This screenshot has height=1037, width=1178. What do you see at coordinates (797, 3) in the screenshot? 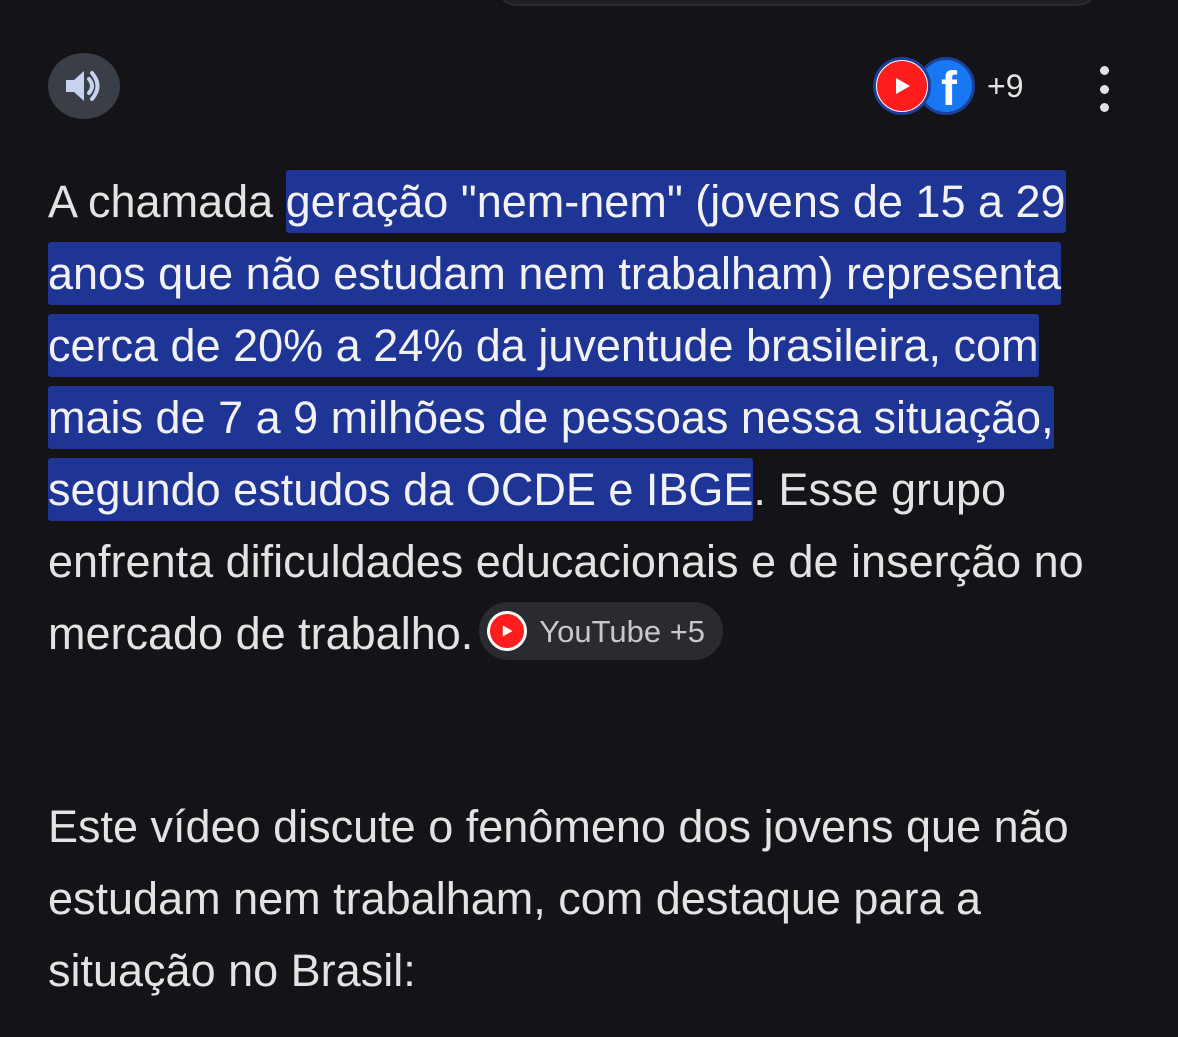
I see `top-search-bar-edge` at bounding box center [797, 3].